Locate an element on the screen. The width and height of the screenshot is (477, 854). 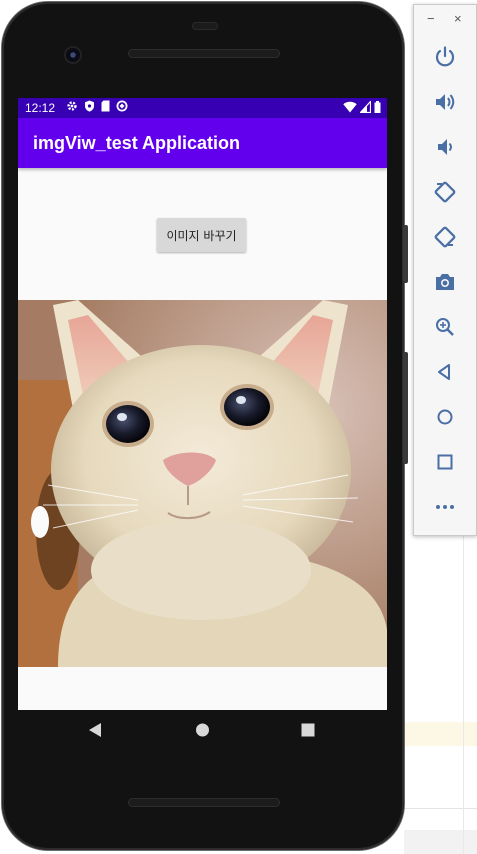
ide-gutter-line is located at coordinates (463, 694).